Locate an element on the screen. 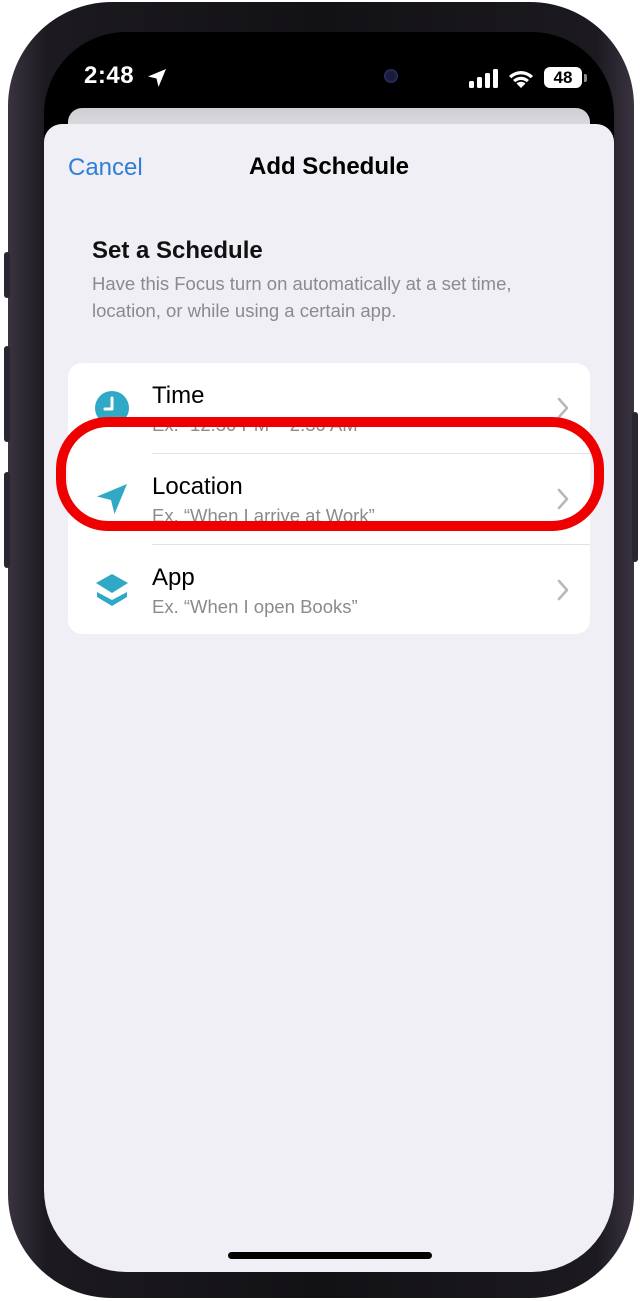 The width and height of the screenshot is (642, 1301). power-button is located at coordinates (635, 487).